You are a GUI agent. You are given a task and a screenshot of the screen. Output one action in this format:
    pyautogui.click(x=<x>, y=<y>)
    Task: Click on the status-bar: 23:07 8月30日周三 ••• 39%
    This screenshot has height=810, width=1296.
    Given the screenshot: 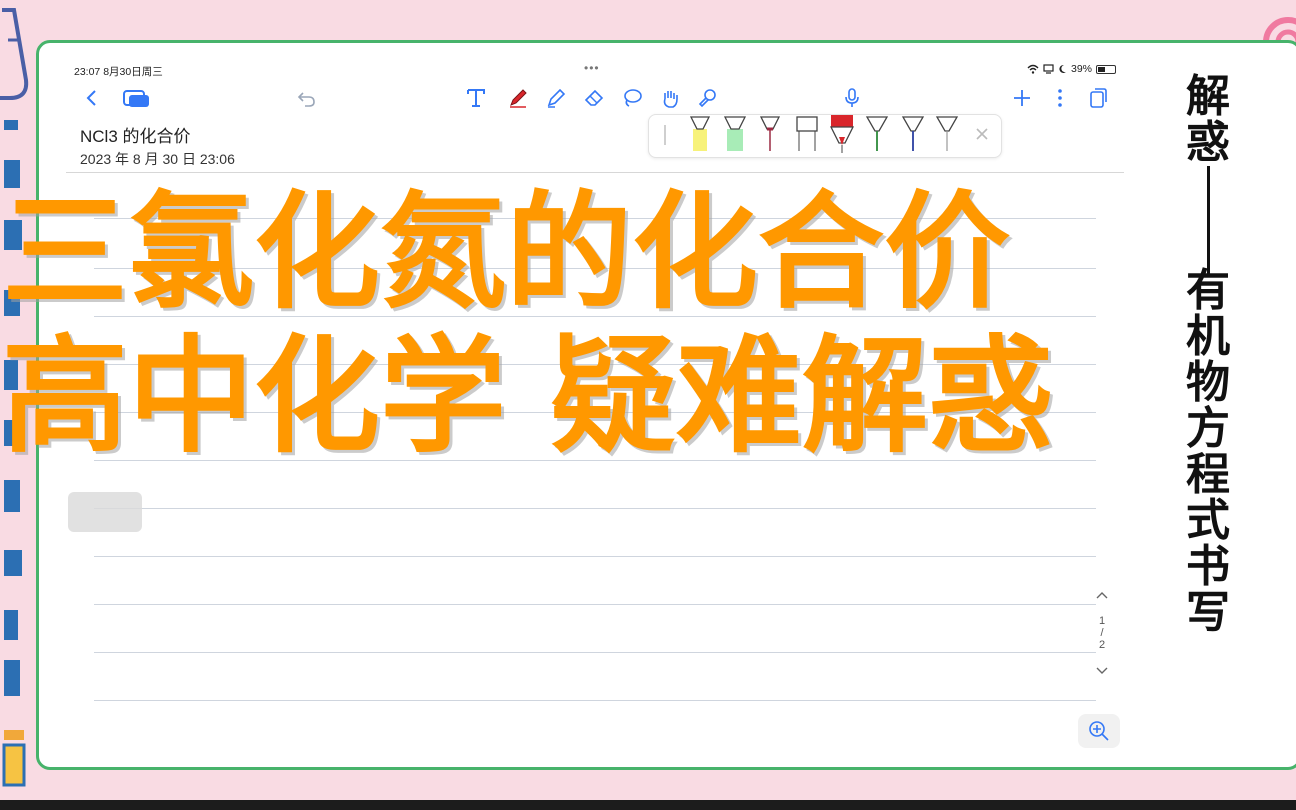 What is the action you would take?
    pyautogui.click(x=595, y=70)
    